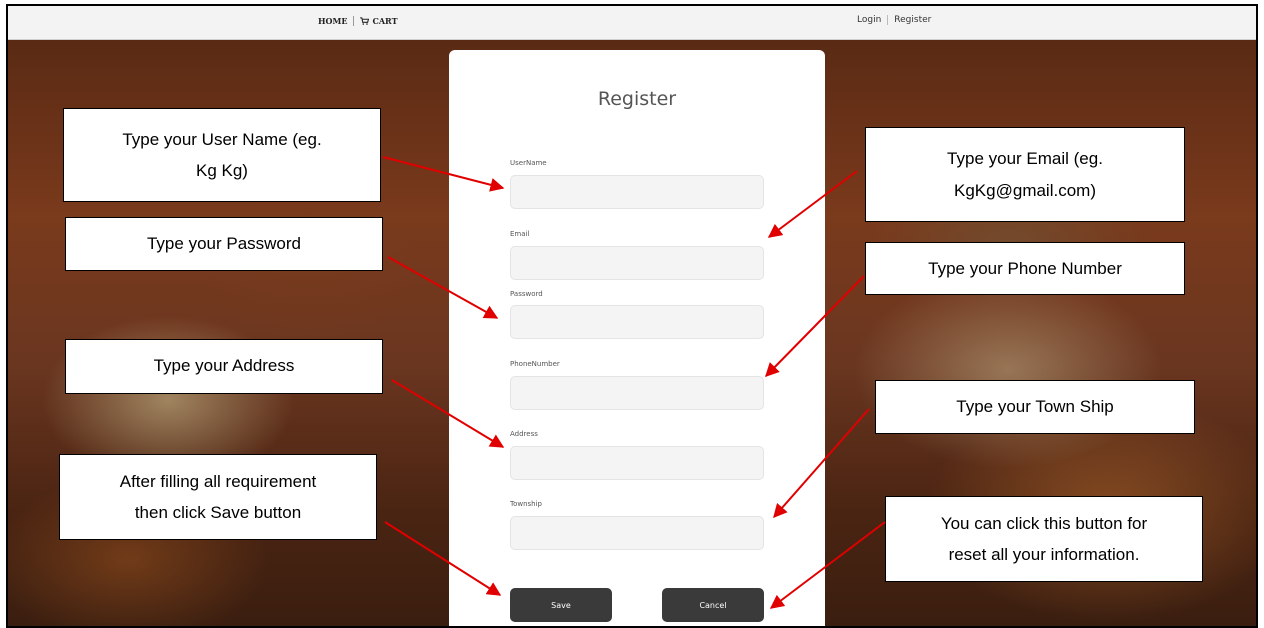 This screenshot has height=628, width=1264. What do you see at coordinates (1025, 159) in the screenshot?
I see `callout-email-line1: Type your Email (eg.` at bounding box center [1025, 159].